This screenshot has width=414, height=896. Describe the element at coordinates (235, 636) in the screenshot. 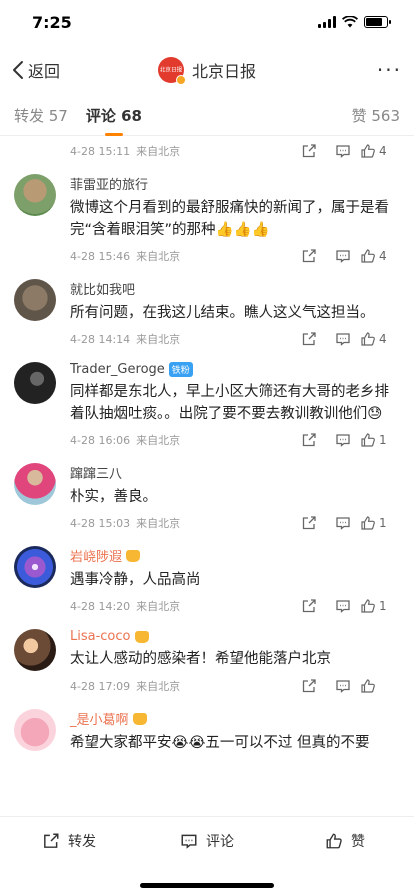

I see `comment-username: Lisa-coco` at that location.